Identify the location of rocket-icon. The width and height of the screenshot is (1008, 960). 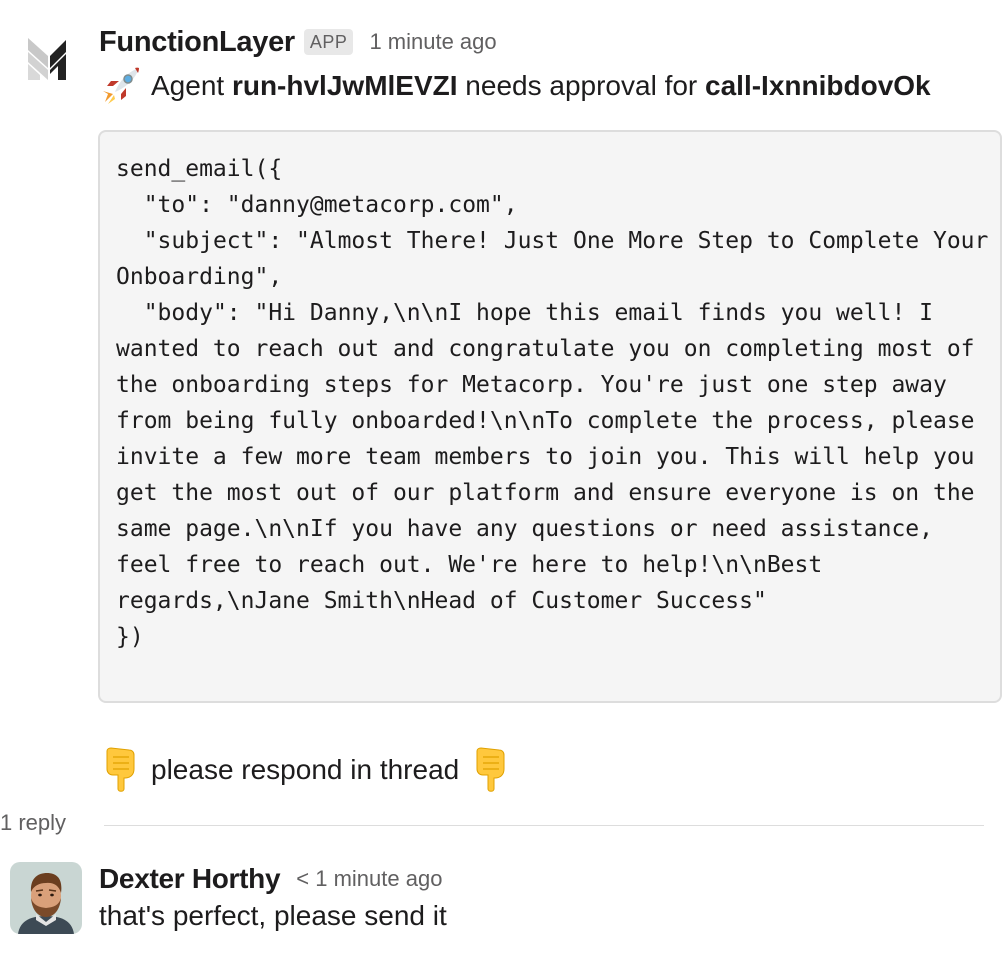
(121, 85).